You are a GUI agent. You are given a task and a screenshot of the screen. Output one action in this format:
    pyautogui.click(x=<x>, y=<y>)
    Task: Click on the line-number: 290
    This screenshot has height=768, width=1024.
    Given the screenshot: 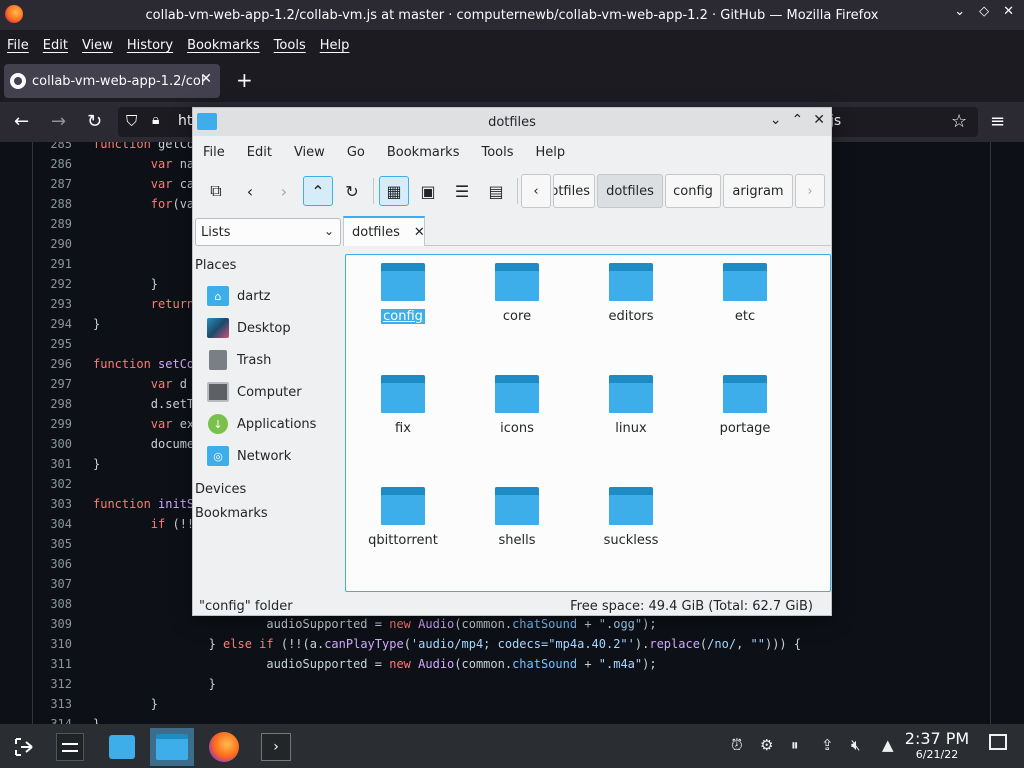 What is the action you would take?
    pyautogui.click(x=61, y=244)
    